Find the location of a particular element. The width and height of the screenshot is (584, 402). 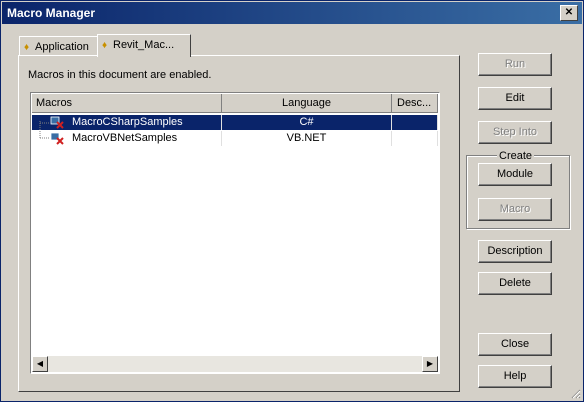

scroll-right-arrow-icon: ▶ is located at coordinates (430, 364).